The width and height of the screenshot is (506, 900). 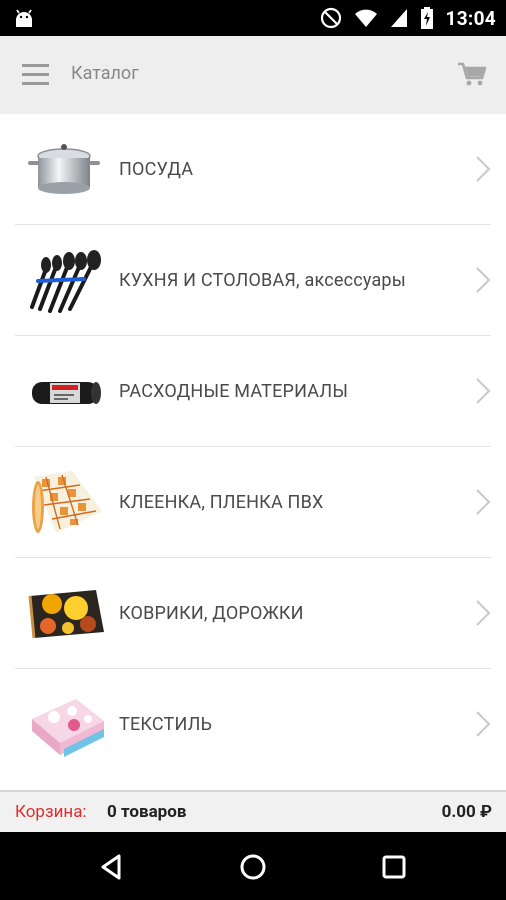 I want to click on status-time: 13:04, so click(x=470, y=18).